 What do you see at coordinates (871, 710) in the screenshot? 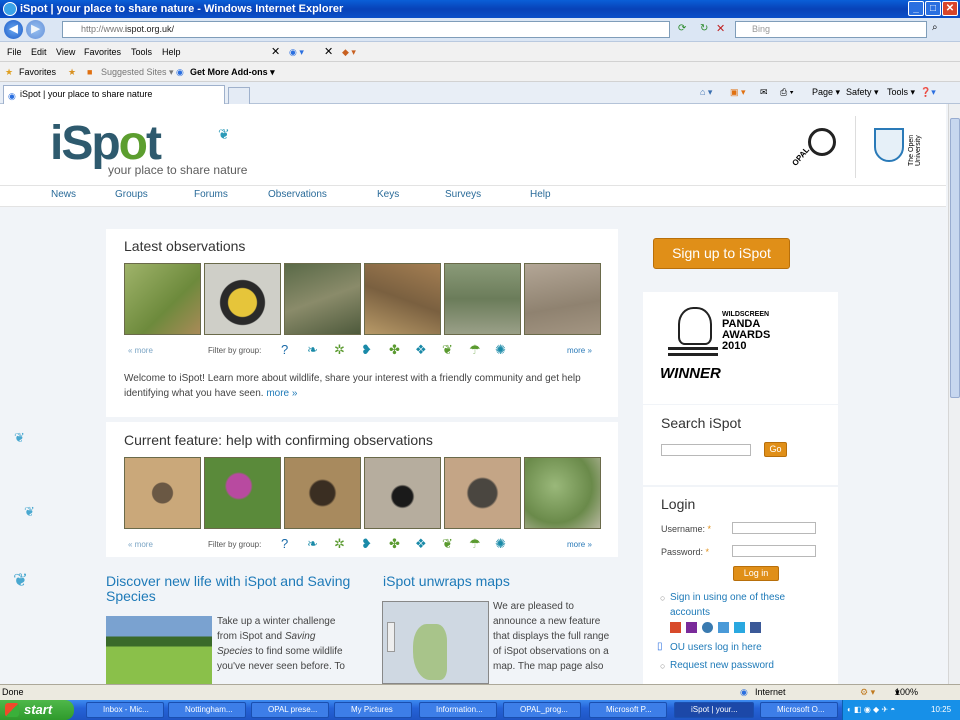
I see `tray-icons: ◐ ◧ ◉ ◆ ✈ ◓` at bounding box center [871, 710].